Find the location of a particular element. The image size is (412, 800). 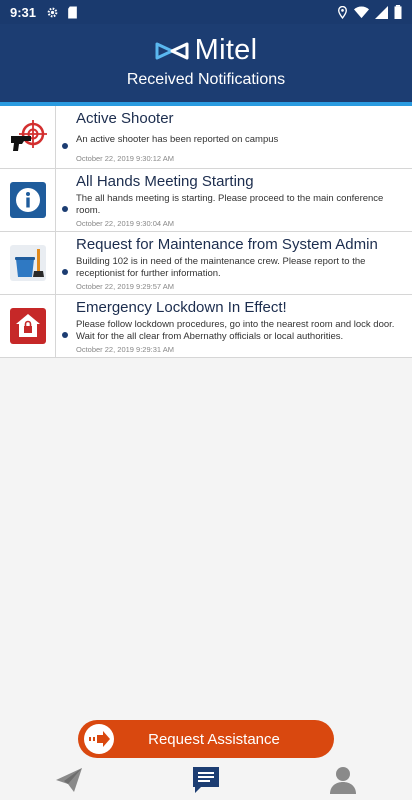

send-icon is located at coordinates (68, 780).